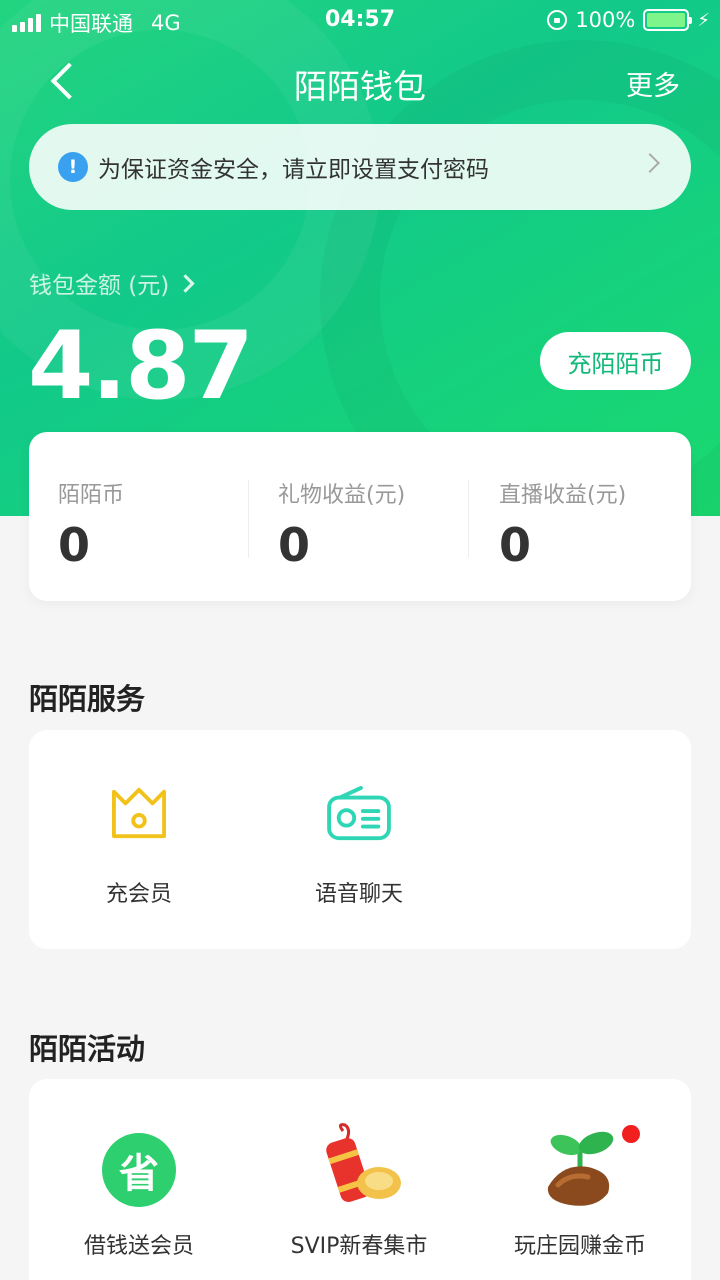 The height and width of the screenshot is (1280, 720). I want to click on earnings-card: 陌陌币 0 礼物收益(元) 0 直播收益(元) 0, so click(360, 516).